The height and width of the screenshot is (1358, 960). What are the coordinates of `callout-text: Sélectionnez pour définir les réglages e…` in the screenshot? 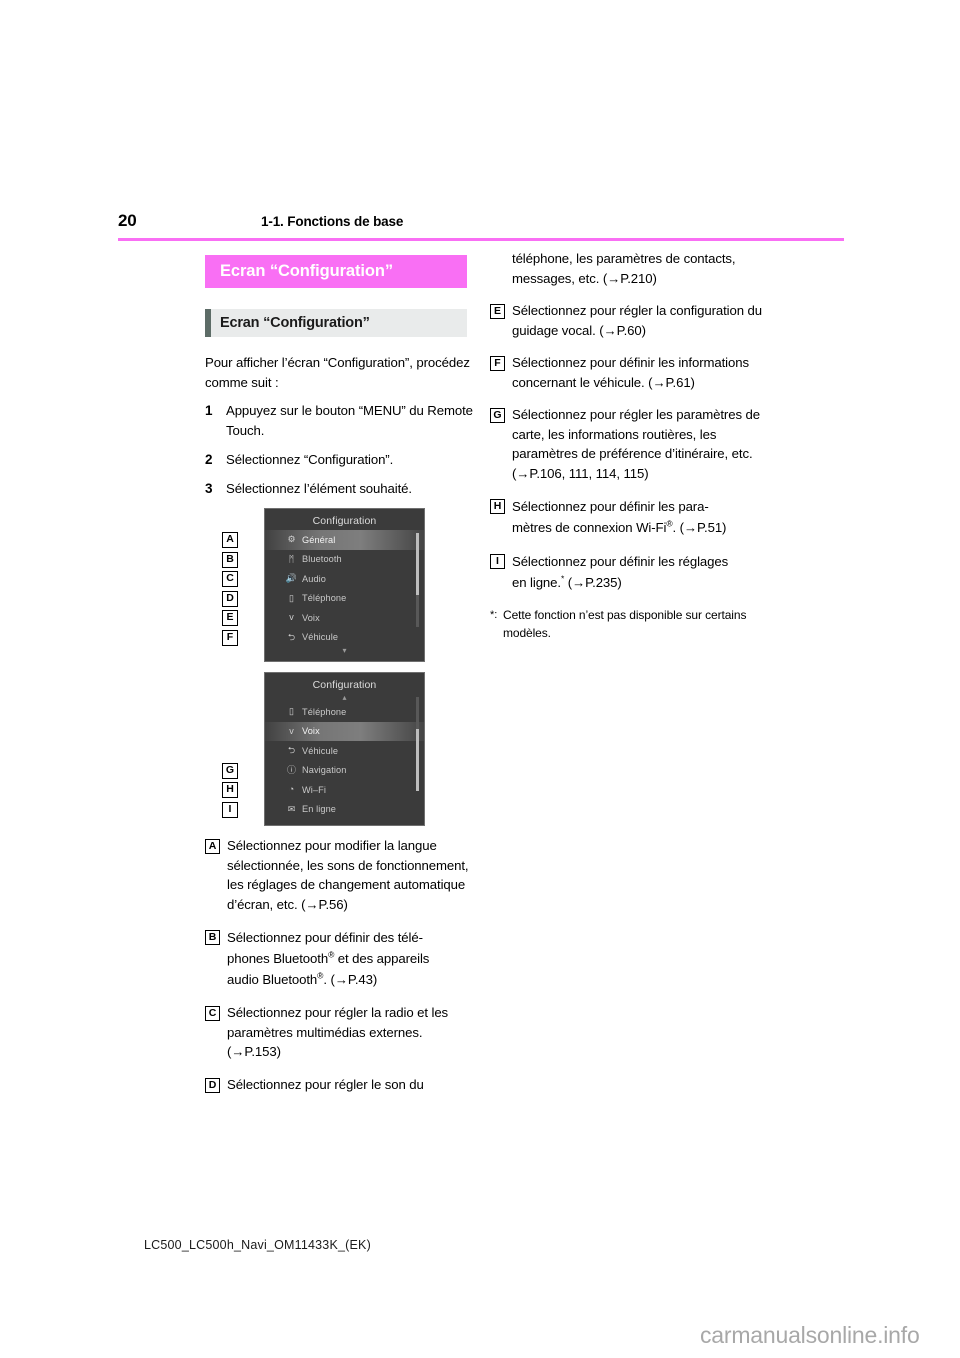 It's located at (637, 572).